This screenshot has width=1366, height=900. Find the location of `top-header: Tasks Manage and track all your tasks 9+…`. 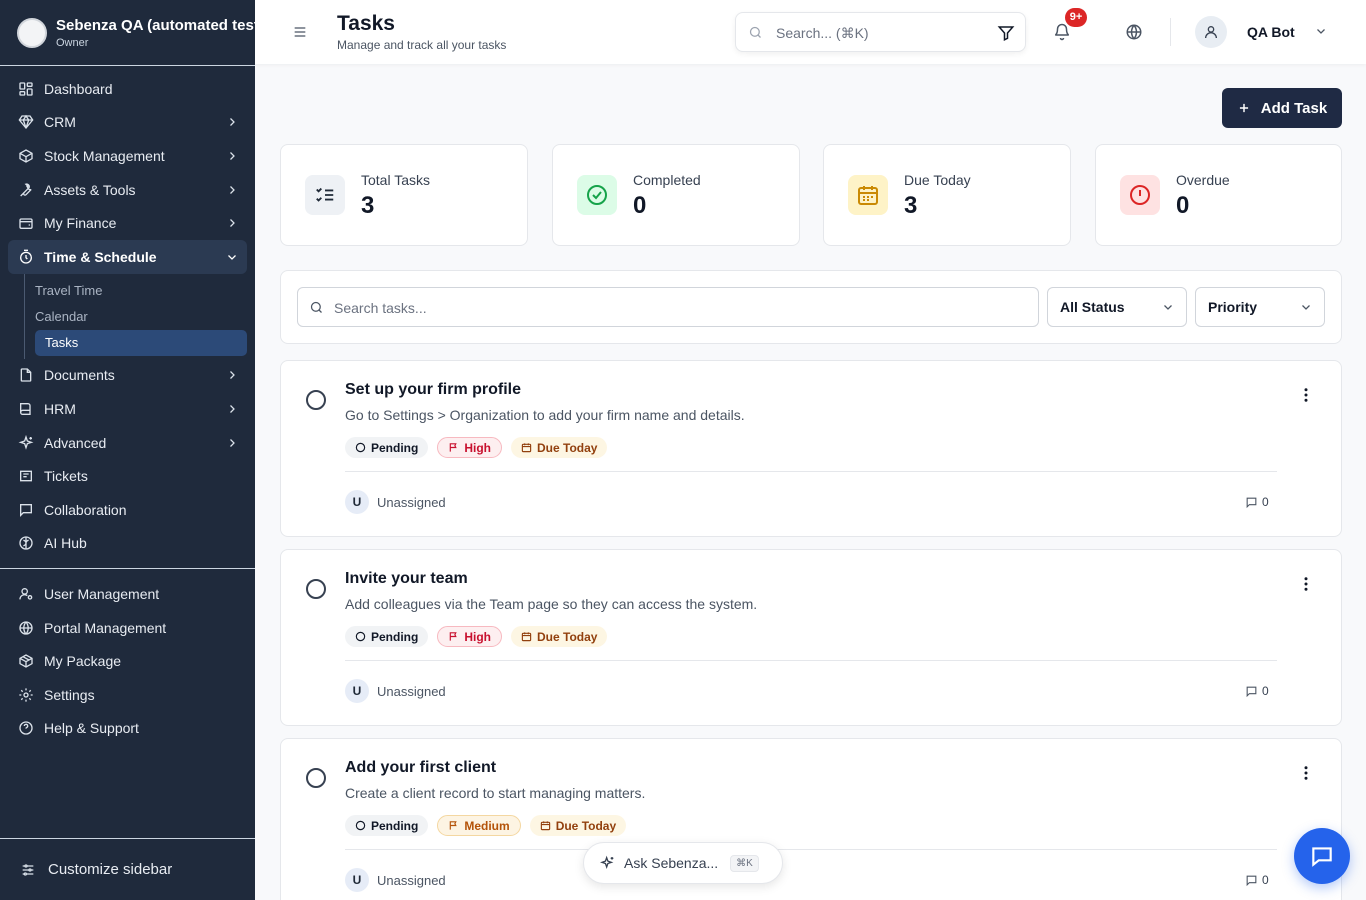

top-header: Tasks Manage and track all your tasks 9+… is located at coordinates (810, 32).